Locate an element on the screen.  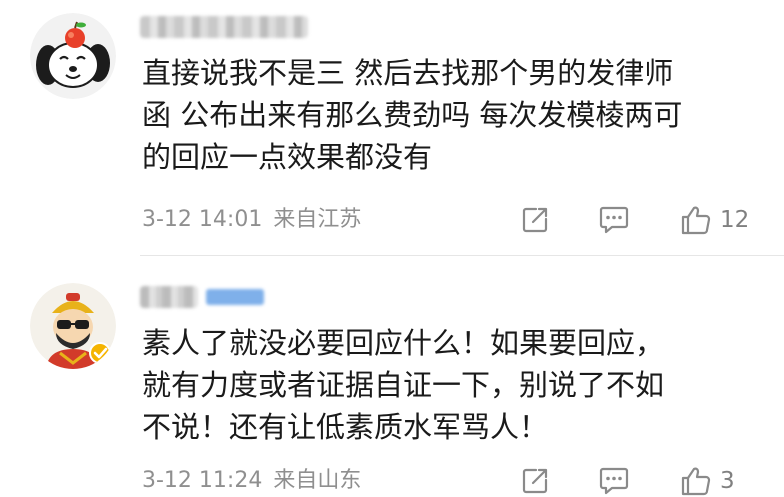
comment-location: 来自江苏 is located at coordinates (317, 219).